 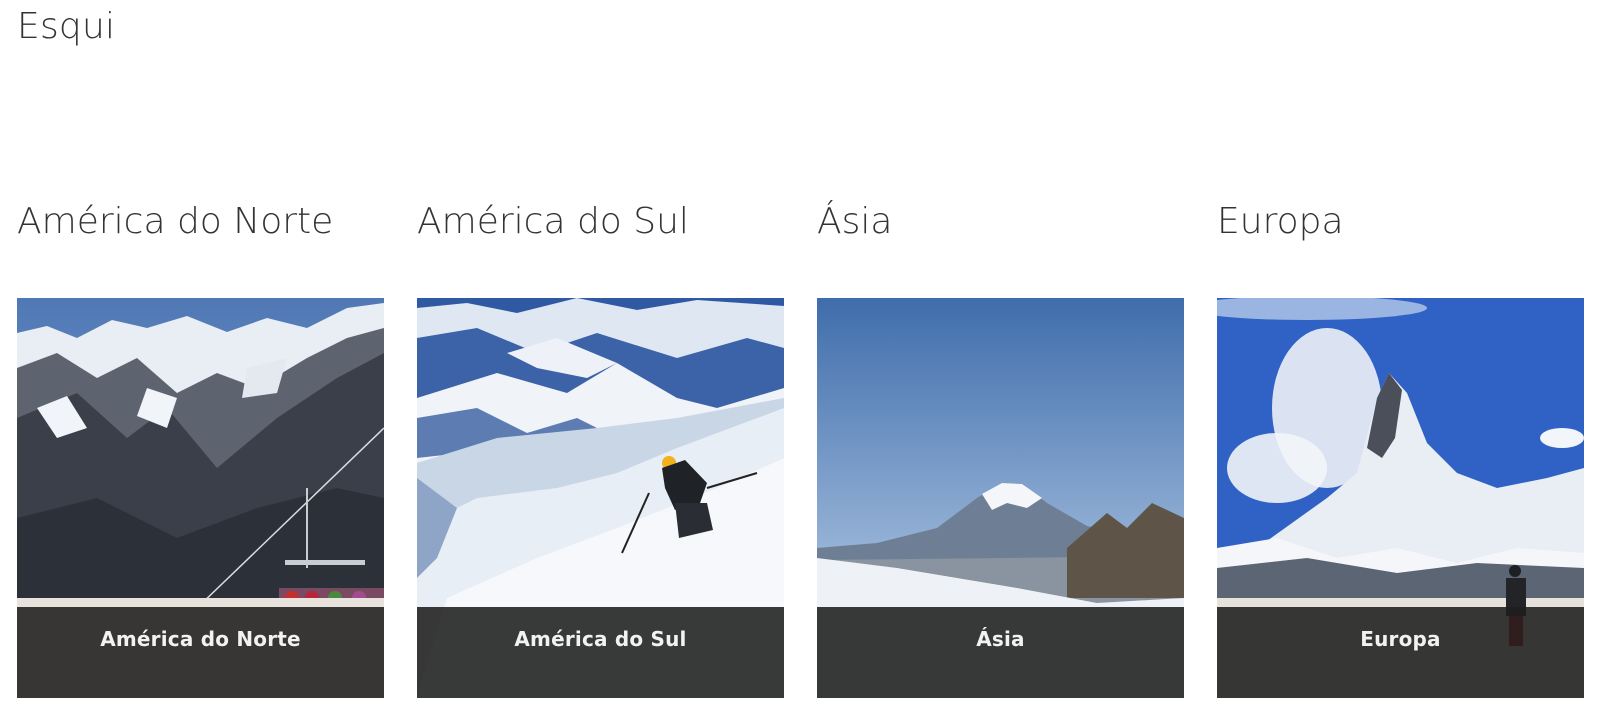 What do you see at coordinates (200, 498) in the screenshot?
I see `region-card-north-america: América do Norte` at bounding box center [200, 498].